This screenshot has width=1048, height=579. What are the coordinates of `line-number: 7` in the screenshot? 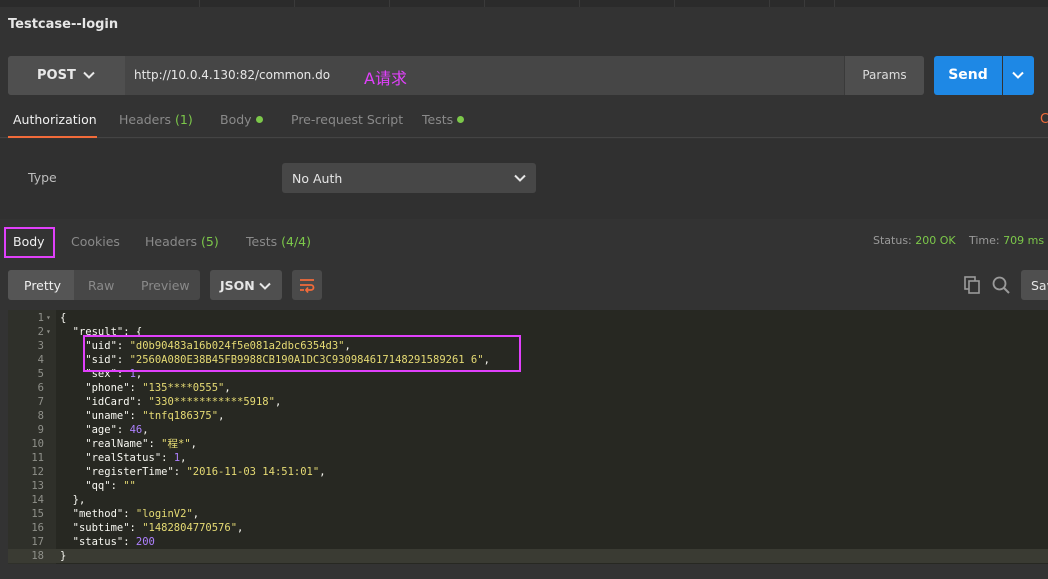 It's located at (40, 402).